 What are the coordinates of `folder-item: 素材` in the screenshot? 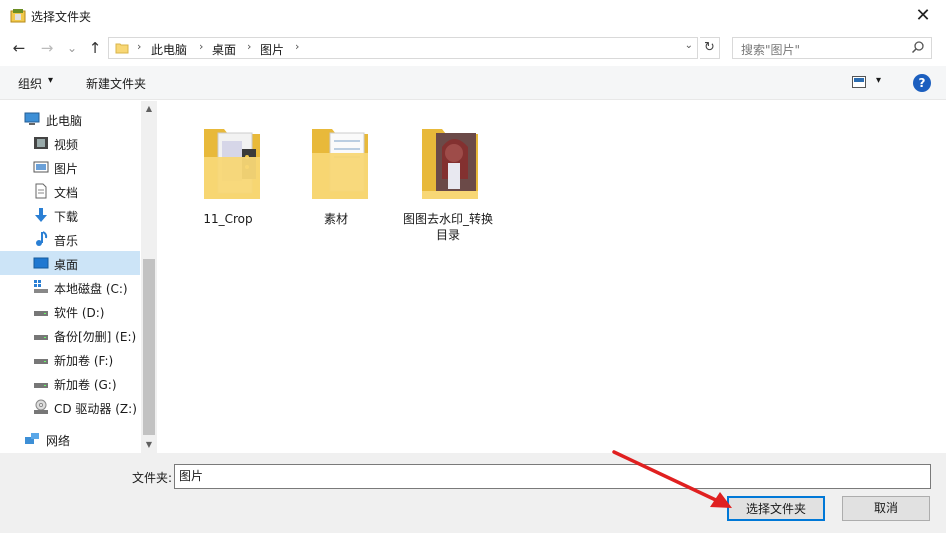 It's located at (336, 172).